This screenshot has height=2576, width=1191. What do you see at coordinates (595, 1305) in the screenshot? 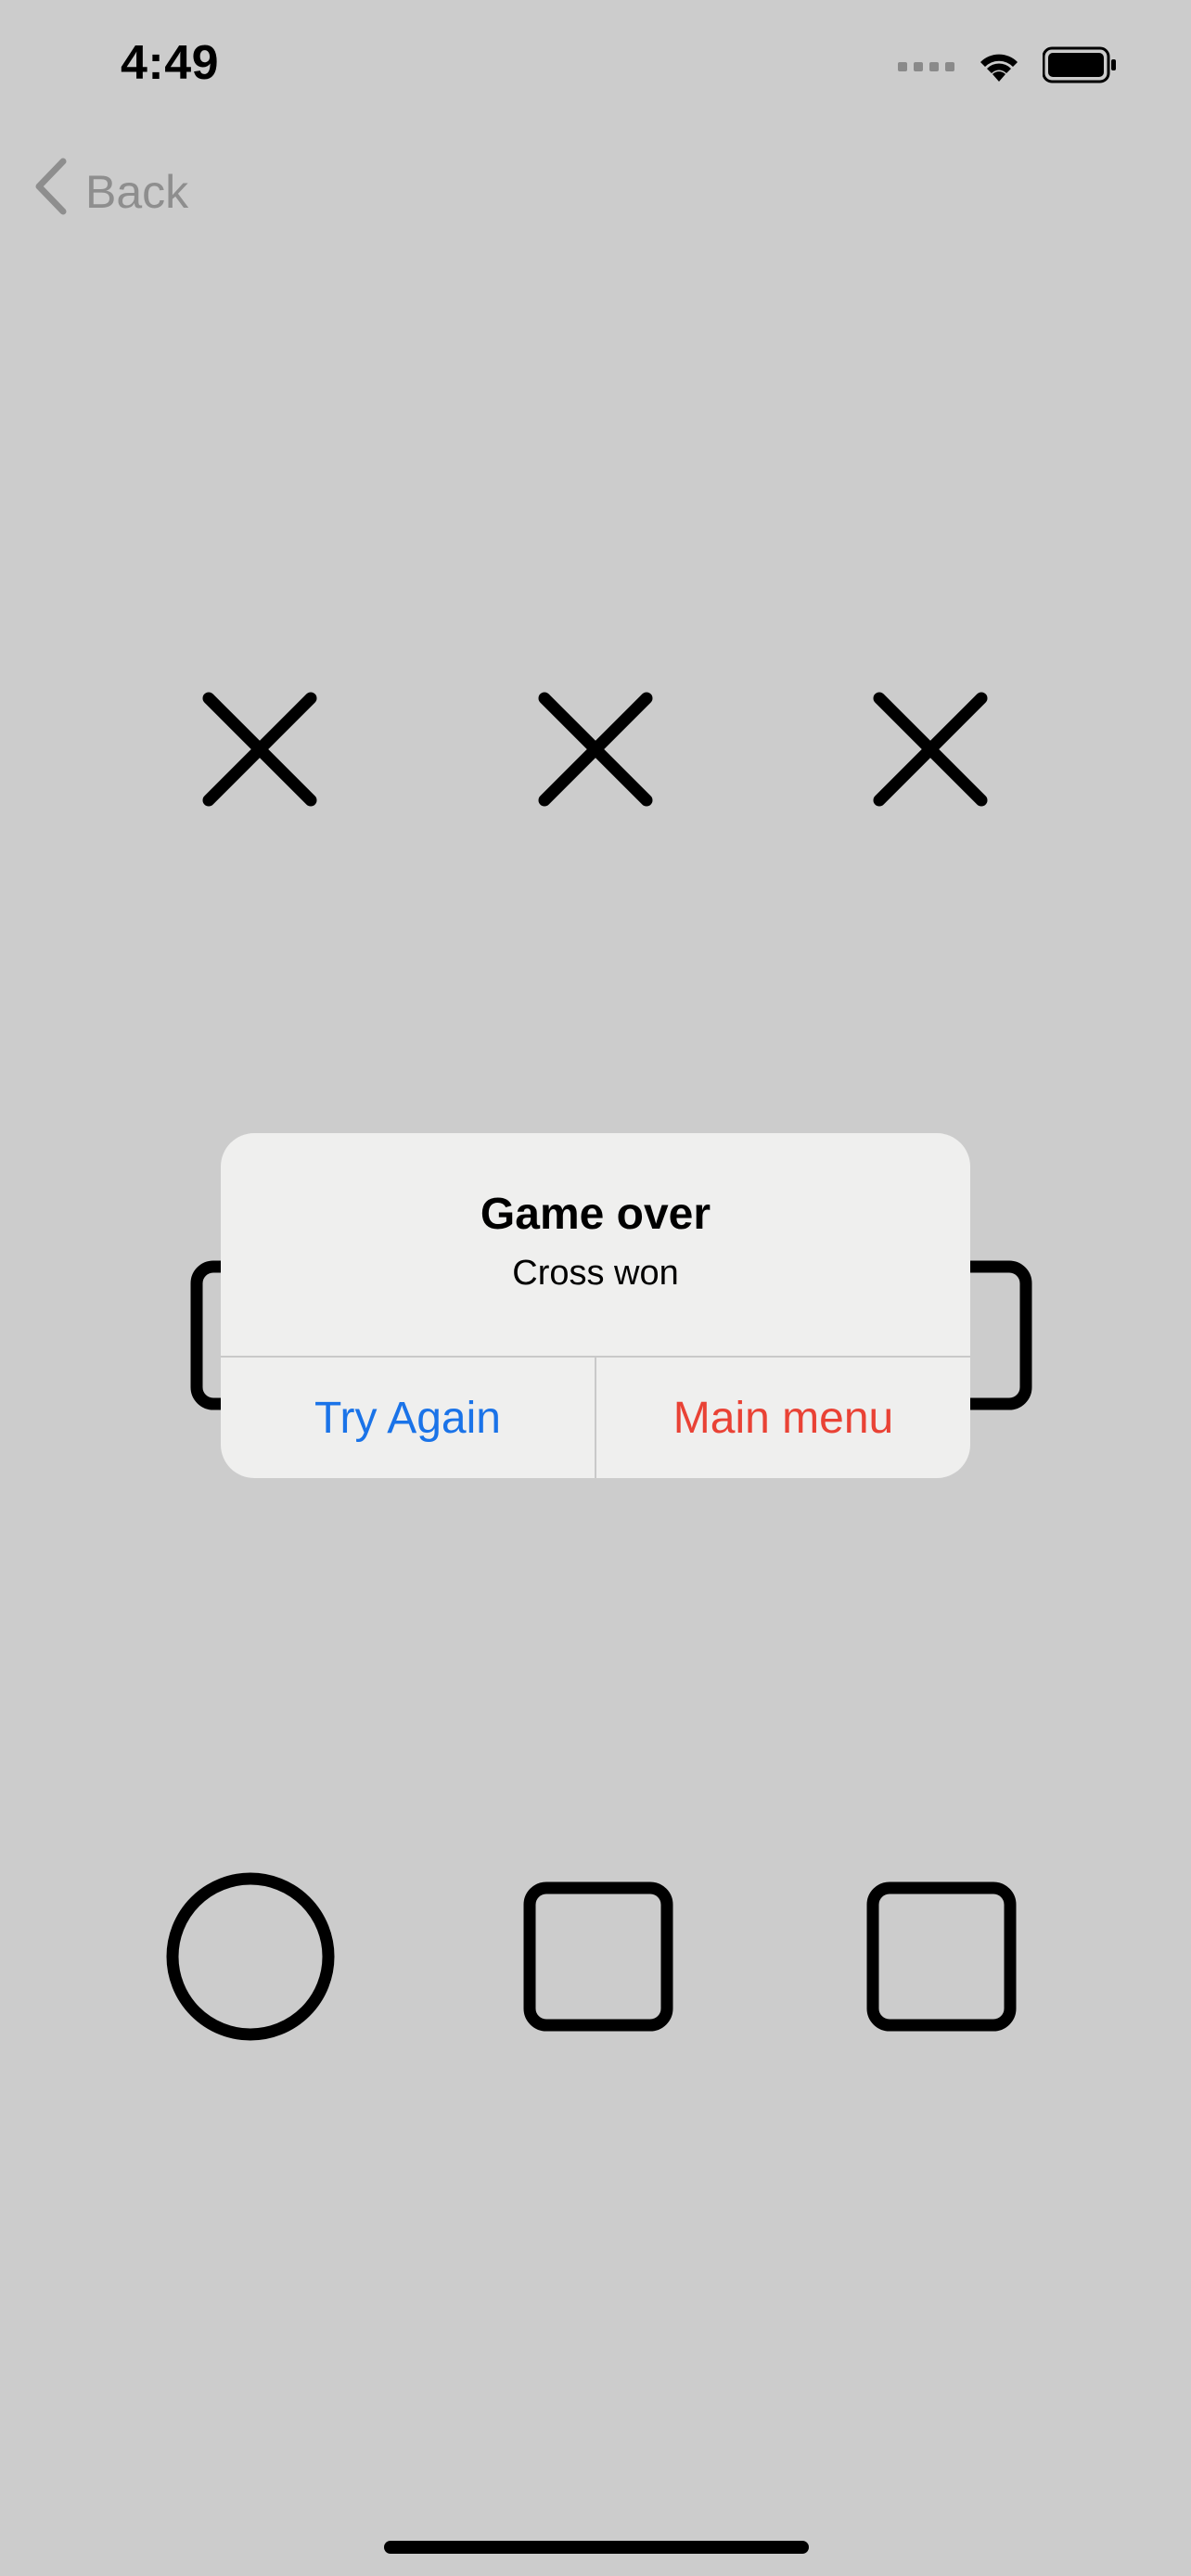
I see `game-over-alert: Game over Cross won Try Again Main menu` at bounding box center [595, 1305].